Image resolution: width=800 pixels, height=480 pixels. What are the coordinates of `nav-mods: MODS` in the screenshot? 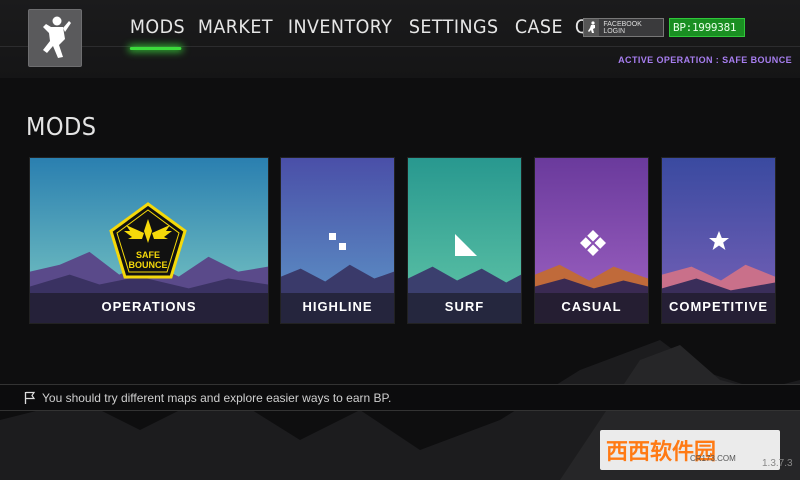 It's located at (159, 32).